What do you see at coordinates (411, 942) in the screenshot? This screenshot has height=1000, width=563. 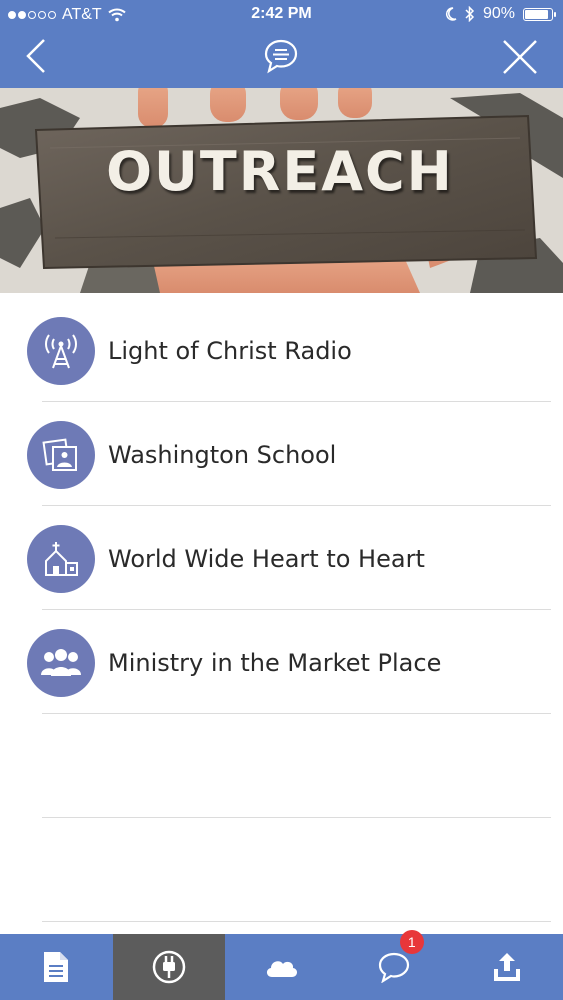 I see `notification-badge: 1` at bounding box center [411, 942].